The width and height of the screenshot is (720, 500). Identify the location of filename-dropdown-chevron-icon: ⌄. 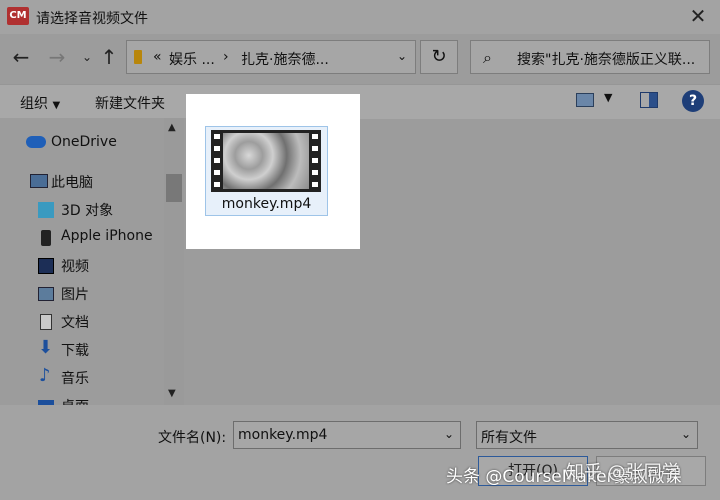
(449, 434).